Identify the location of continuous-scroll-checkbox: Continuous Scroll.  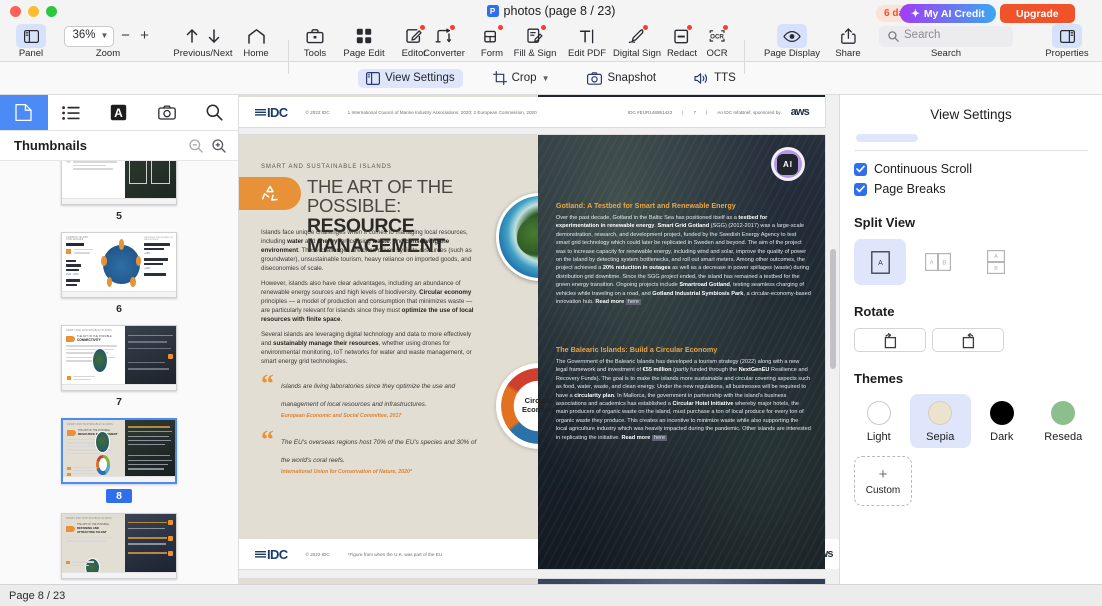
(971, 169).